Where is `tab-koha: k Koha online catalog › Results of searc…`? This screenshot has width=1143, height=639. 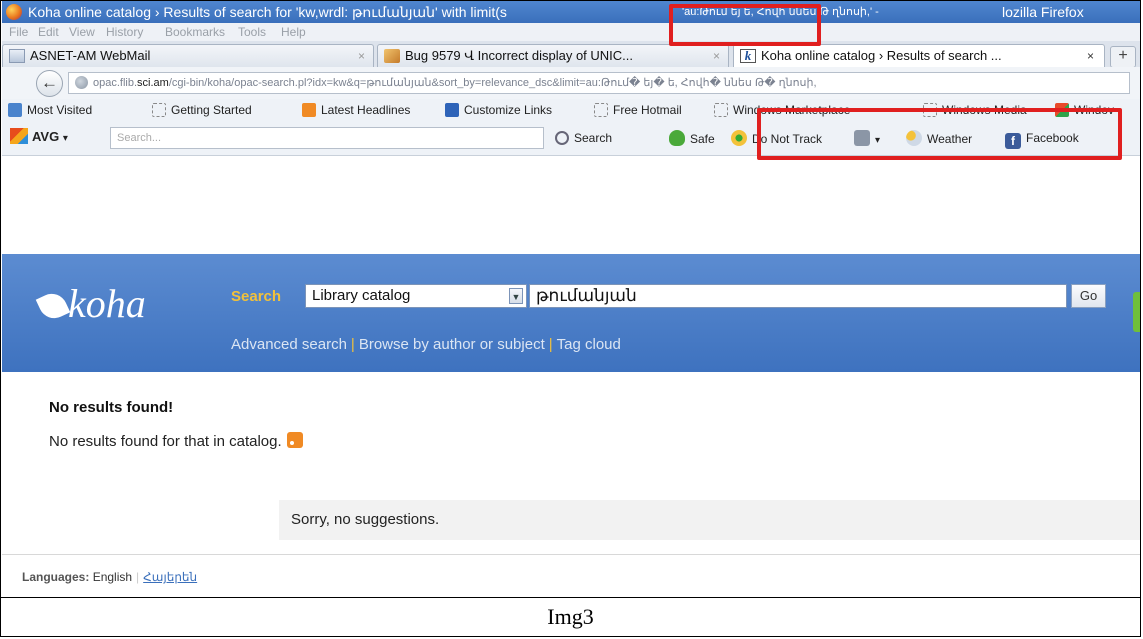 tab-koha: k Koha online catalog › Results of searc… is located at coordinates (919, 56).